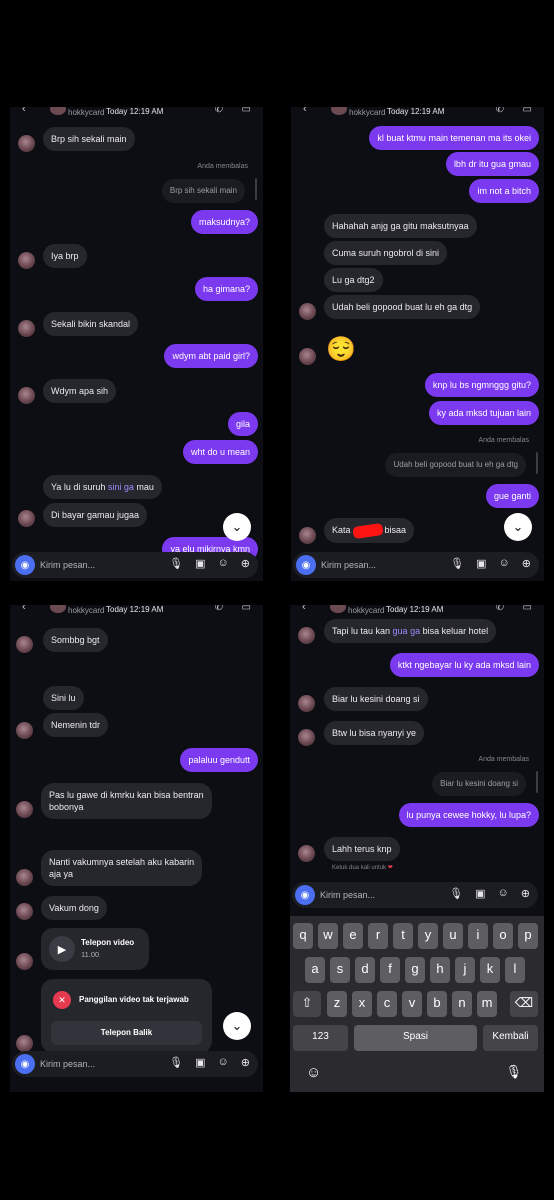  Describe the element at coordinates (400, 226) in the screenshot. I see `message-in: Hahahah anjg ga gitu maksutnyaa` at that location.